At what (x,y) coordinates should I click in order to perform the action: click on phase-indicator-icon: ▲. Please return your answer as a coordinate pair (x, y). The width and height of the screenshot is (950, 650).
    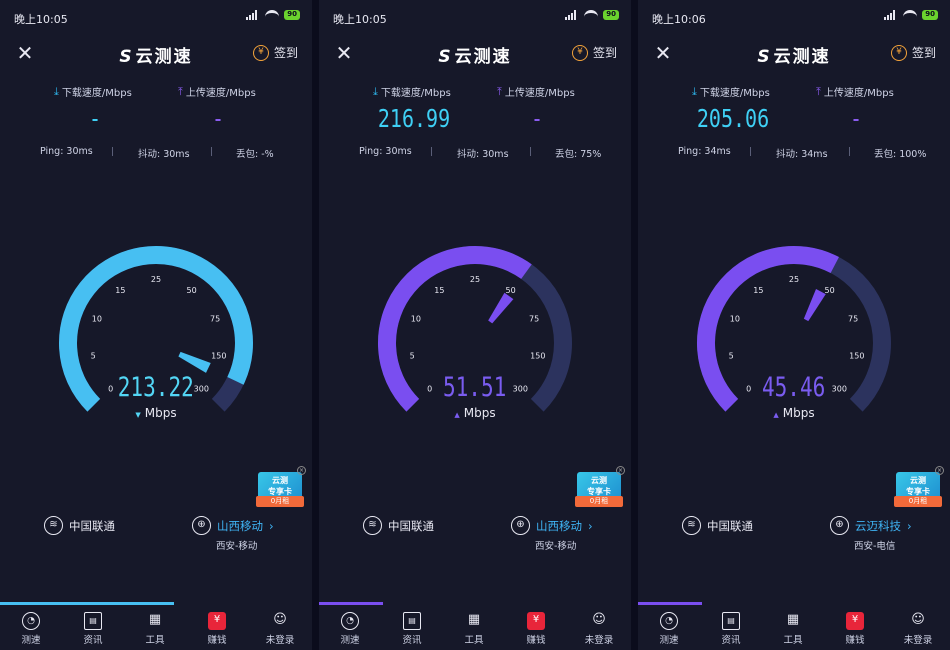
    Looking at the image, I should click on (457, 415).